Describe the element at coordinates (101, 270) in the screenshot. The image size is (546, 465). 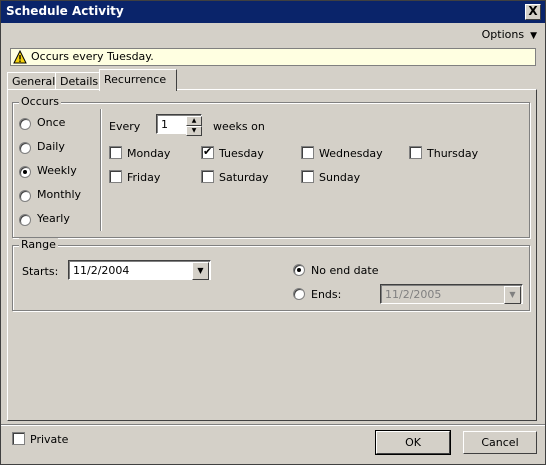
I see `starts-date-value: 11/2/2004` at that location.